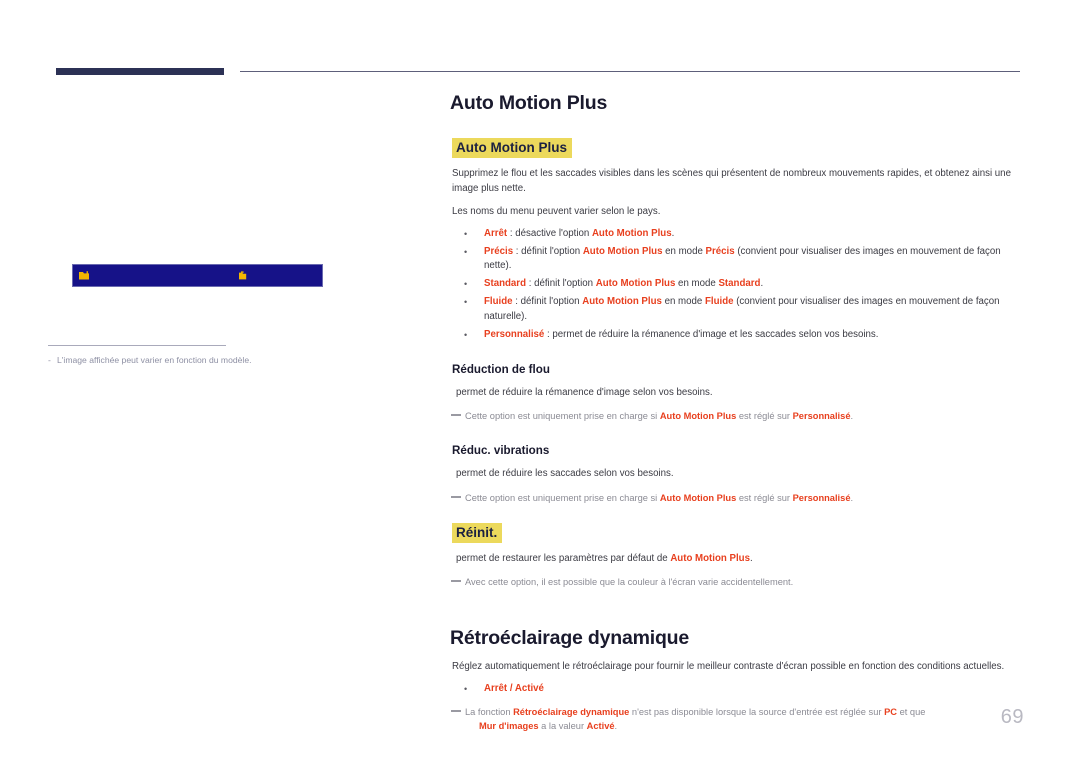 Image resolution: width=1080 pixels, height=763 pixels. I want to click on header-rule-thick, so click(140, 71).